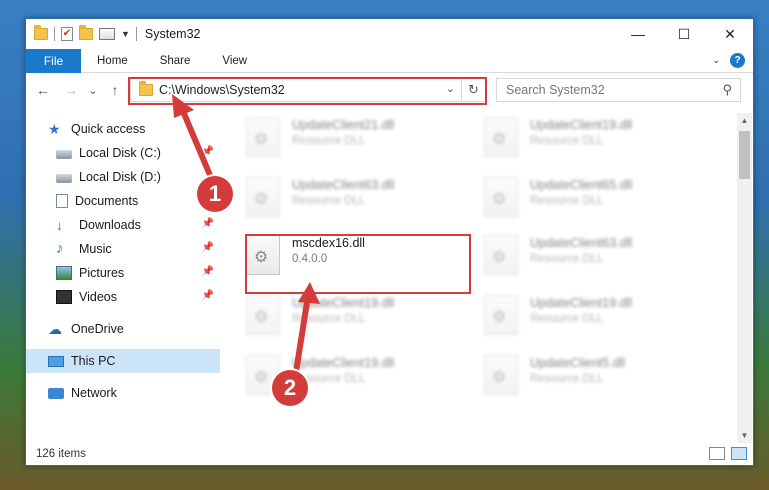 The image size is (769, 490). I want to click on sidebar-item-label: Network, so click(94, 393).